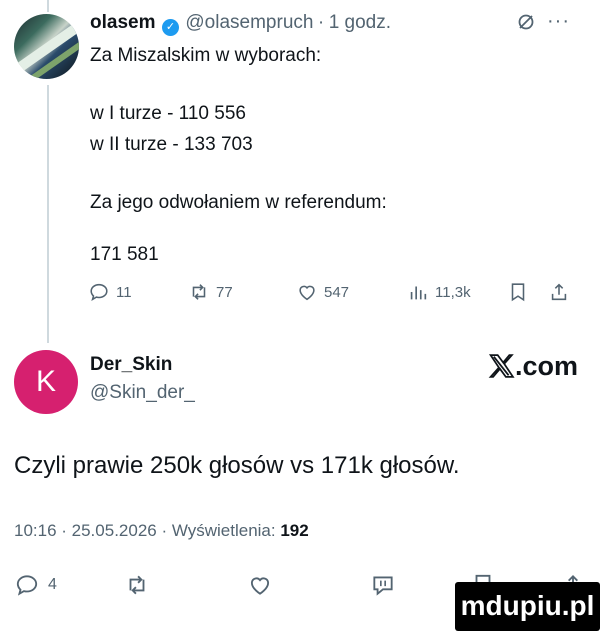 The width and height of the screenshot is (600, 631). Describe the element at coordinates (238, 202) in the screenshot. I see `tweet-text-line: Za jego odwołaniem w referendum:` at that location.